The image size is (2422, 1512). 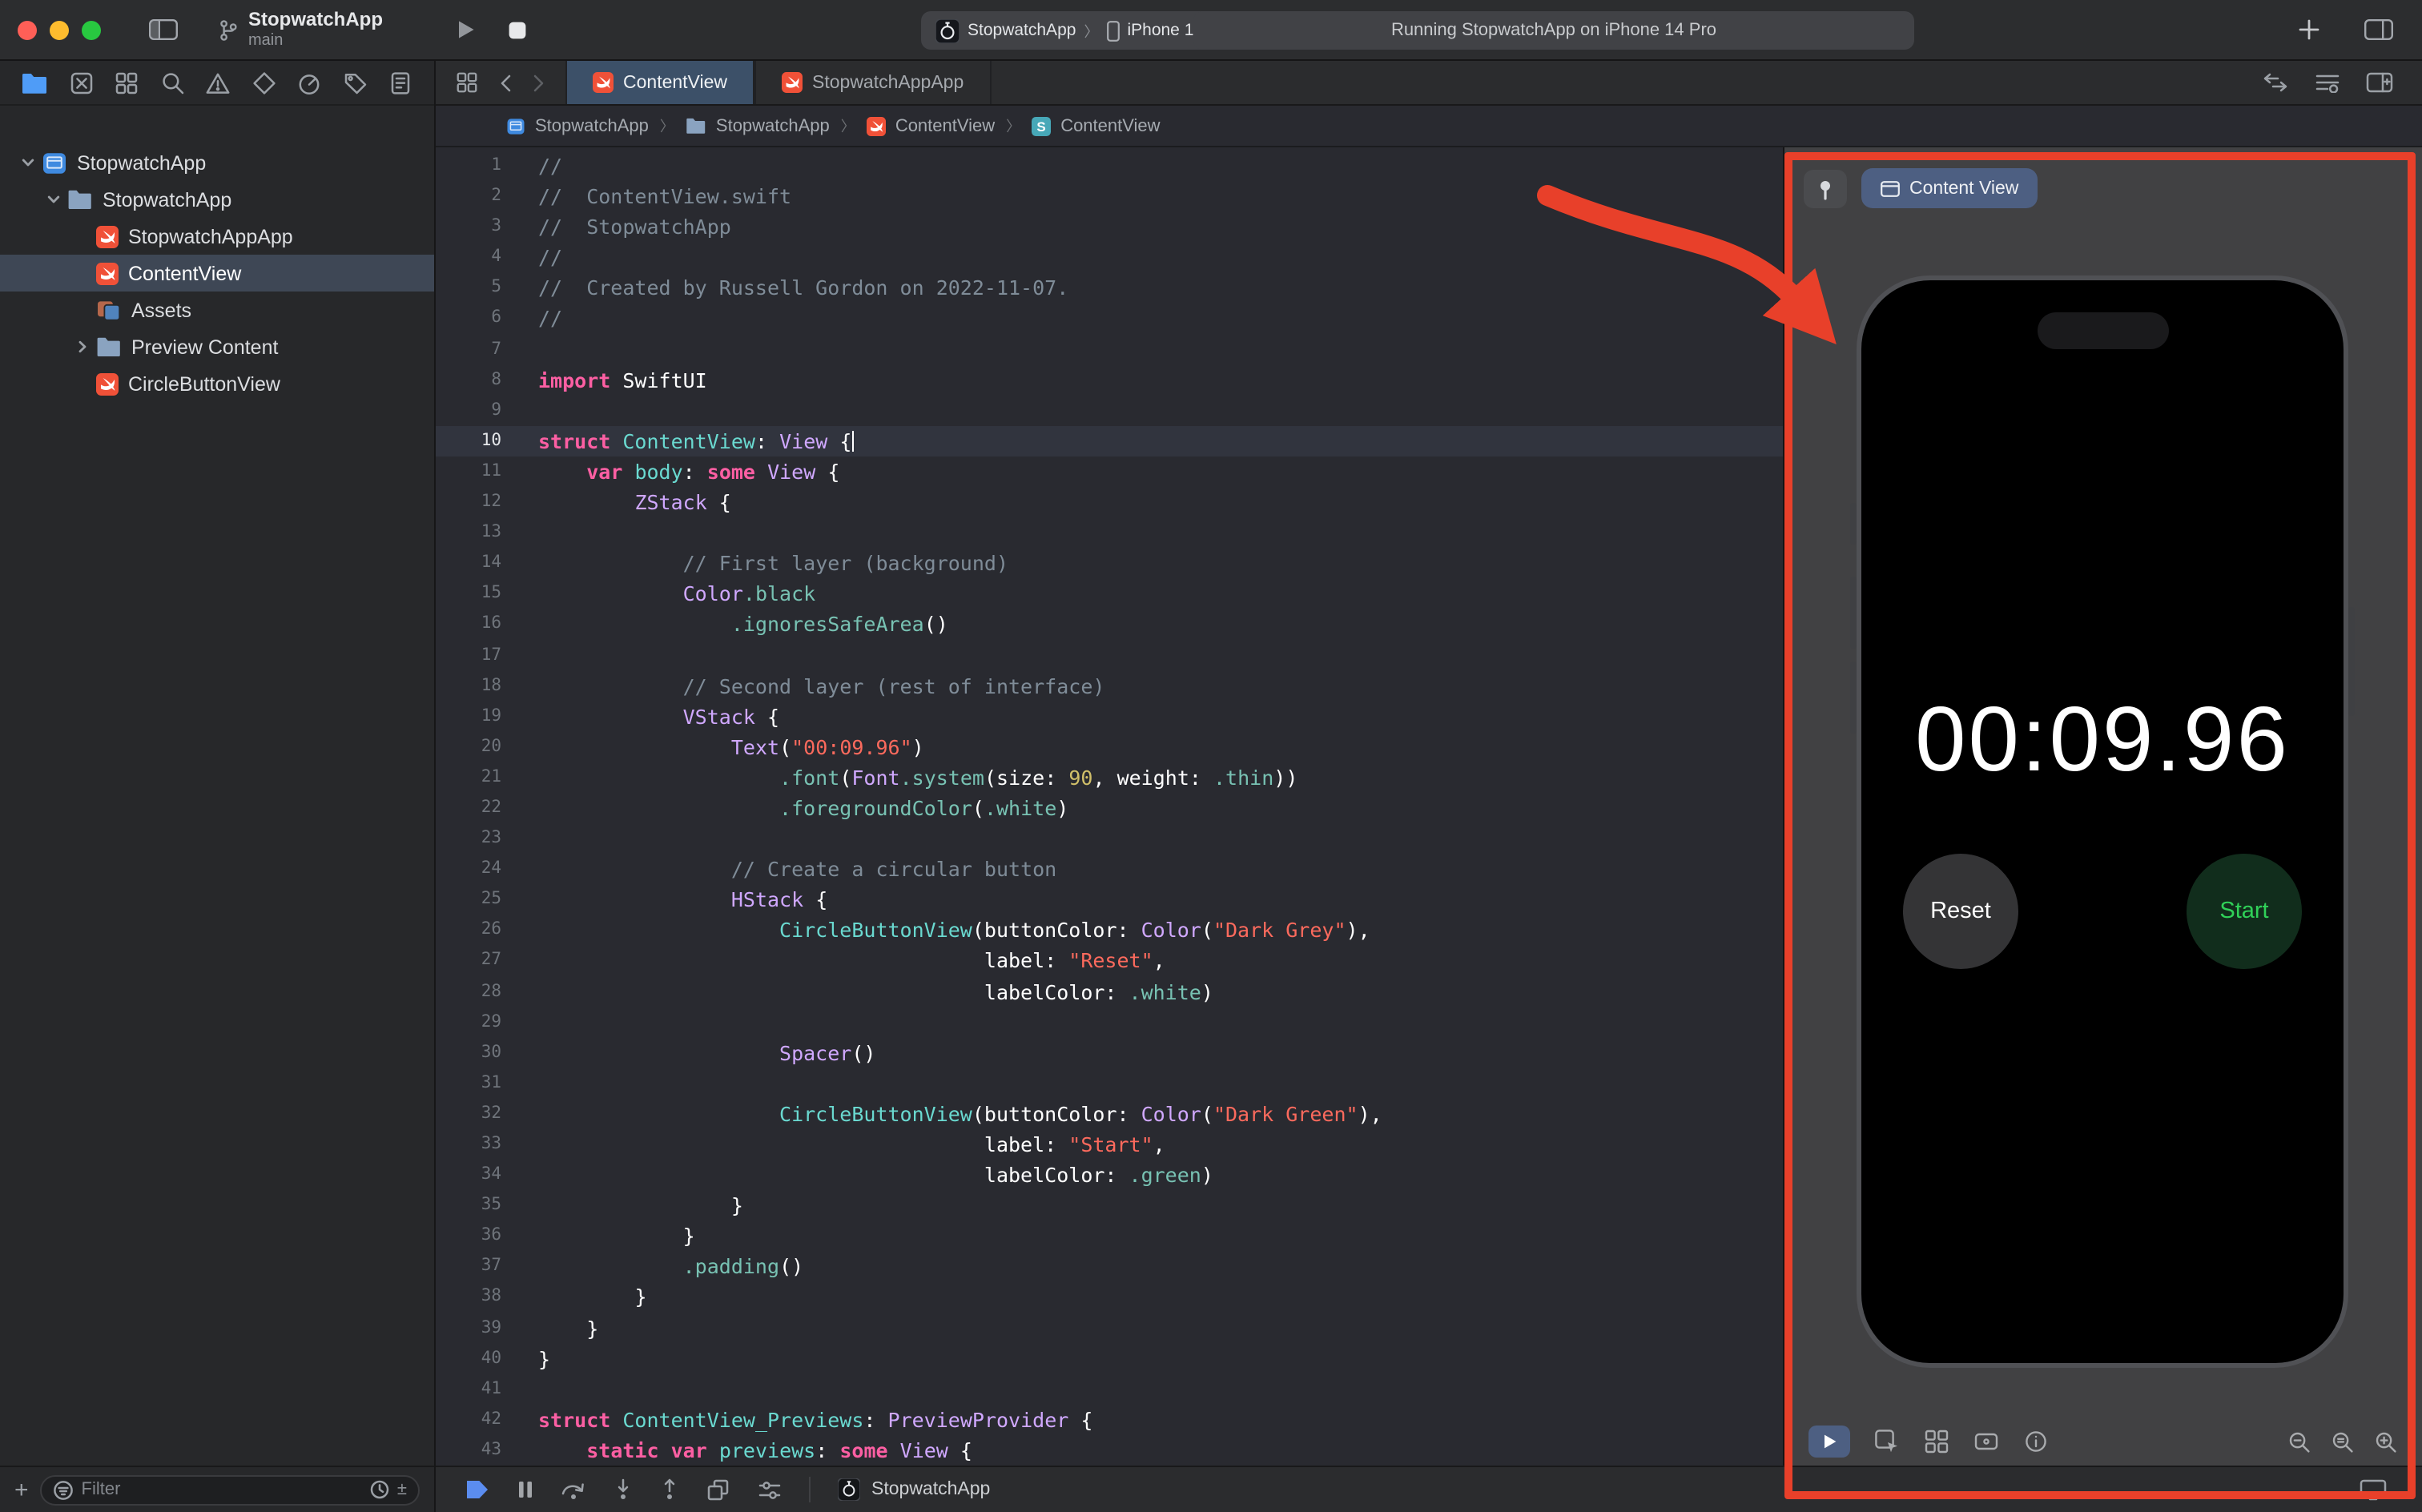 I want to click on line-number: 27, so click(x=479, y=961).